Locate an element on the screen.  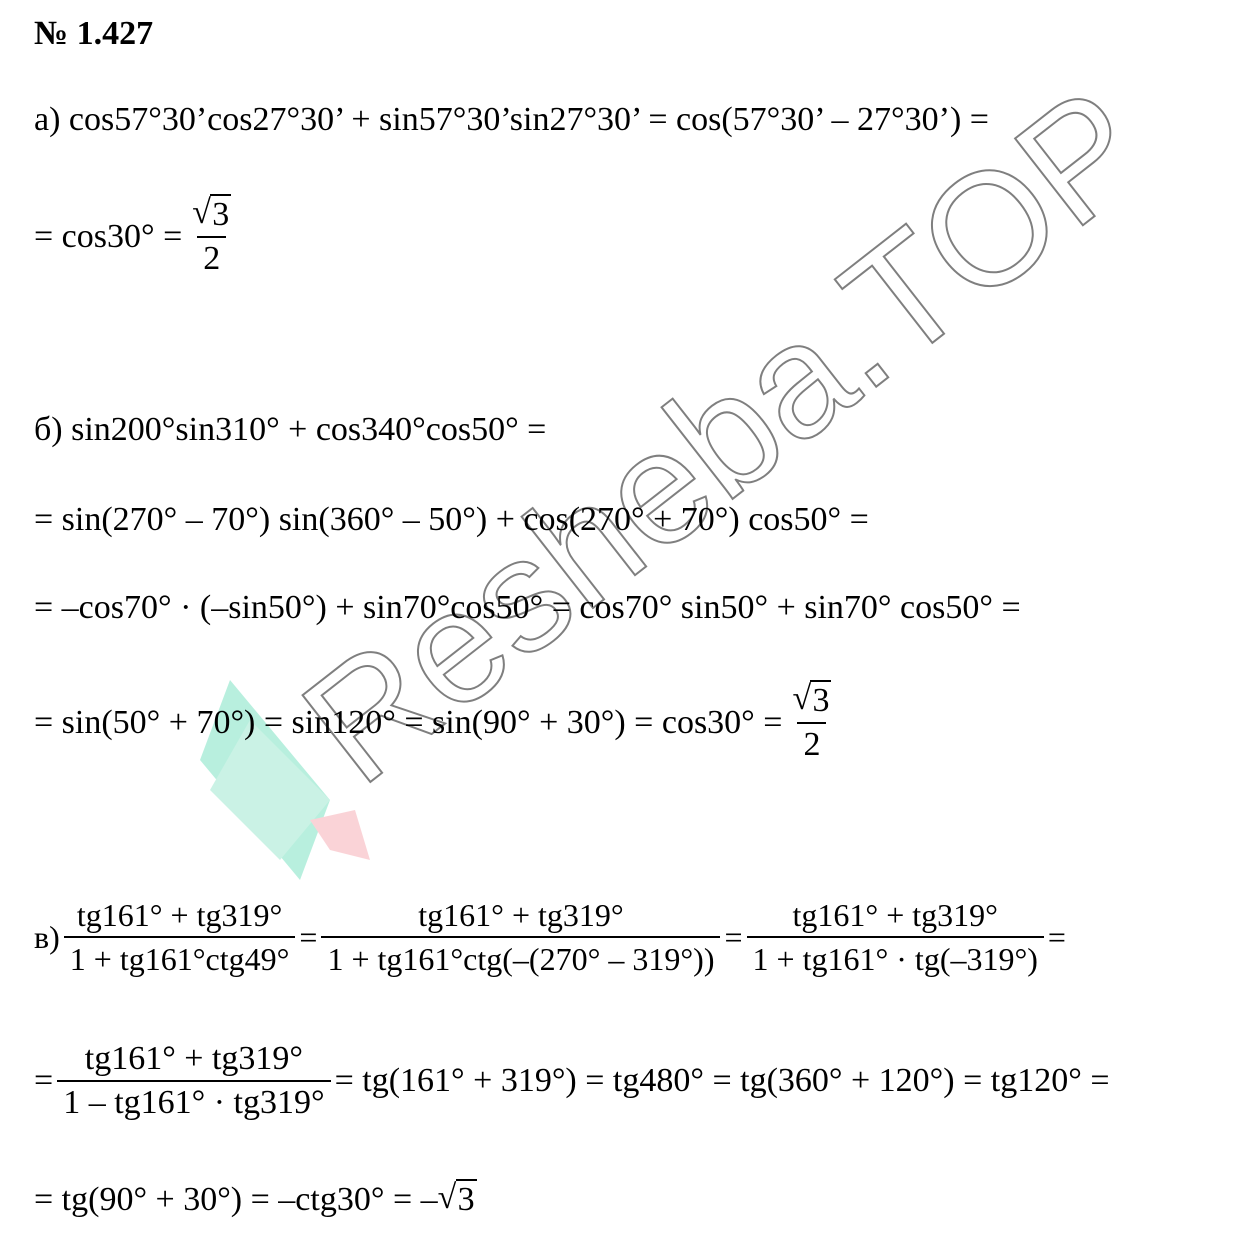
part-a-line-2: = cos30° = √ 3 2 is located at coordinates (137, 236).